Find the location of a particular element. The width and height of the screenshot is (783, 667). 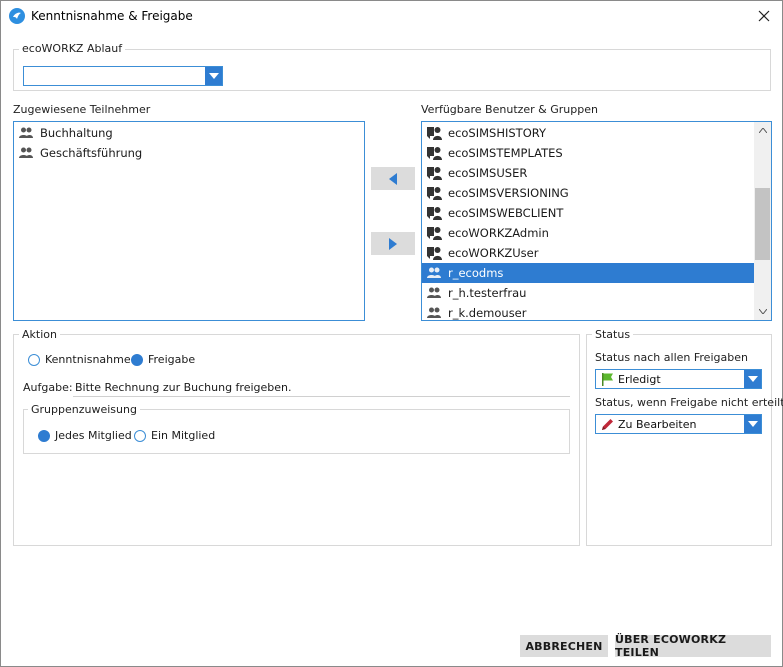

pencil-icon is located at coordinates (607, 424).